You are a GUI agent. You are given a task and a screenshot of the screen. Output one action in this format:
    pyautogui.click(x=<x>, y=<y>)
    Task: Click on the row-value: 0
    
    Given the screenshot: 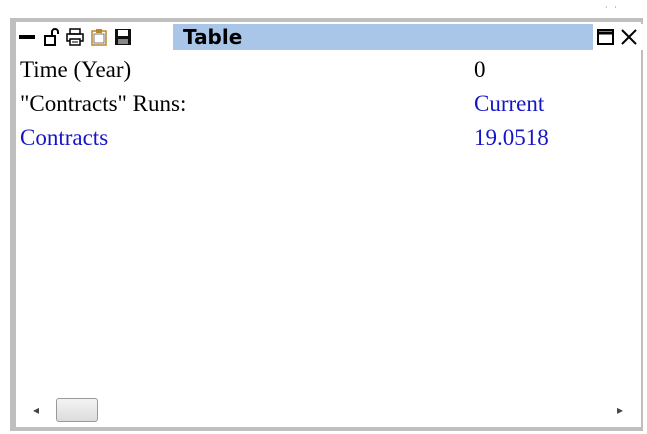 What is the action you would take?
    pyautogui.click(x=480, y=69)
    